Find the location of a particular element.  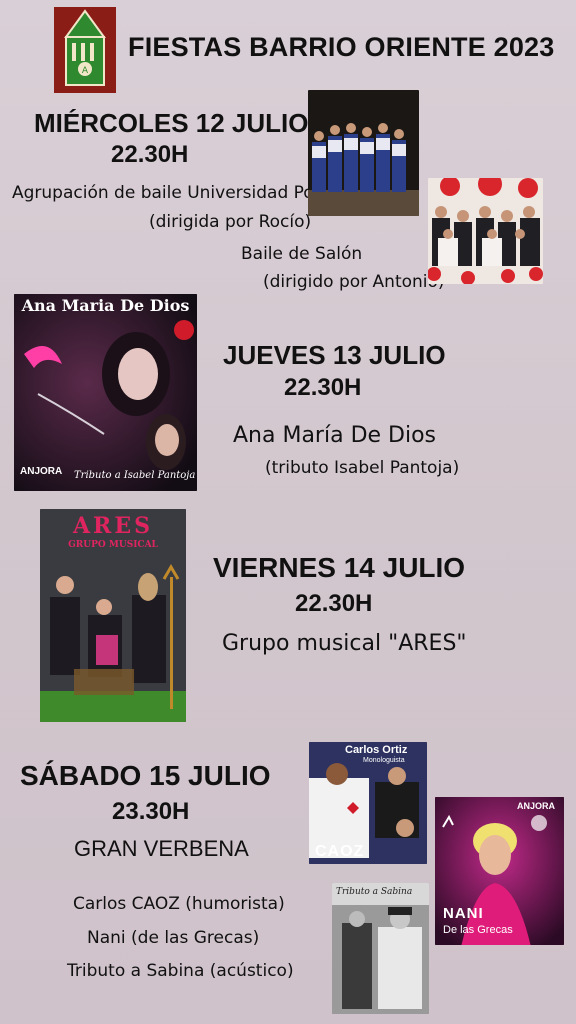

event-4-act-2: Nani (de las Grecas) is located at coordinates (173, 938).